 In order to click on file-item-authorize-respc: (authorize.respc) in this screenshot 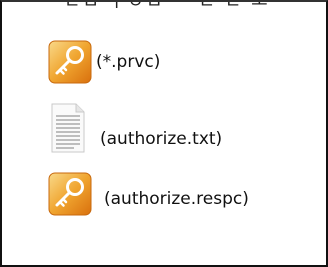, I will do `click(148, 194)`.